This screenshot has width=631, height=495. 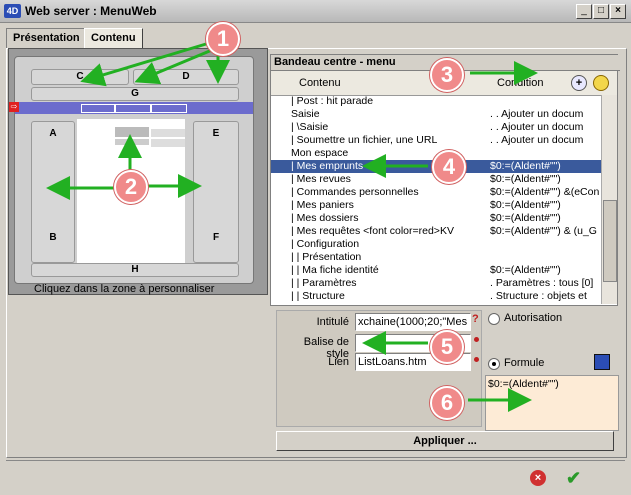 What do you see at coordinates (447, 347) in the screenshot?
I see `callout-5: 5` at bounding box center [447, 347].